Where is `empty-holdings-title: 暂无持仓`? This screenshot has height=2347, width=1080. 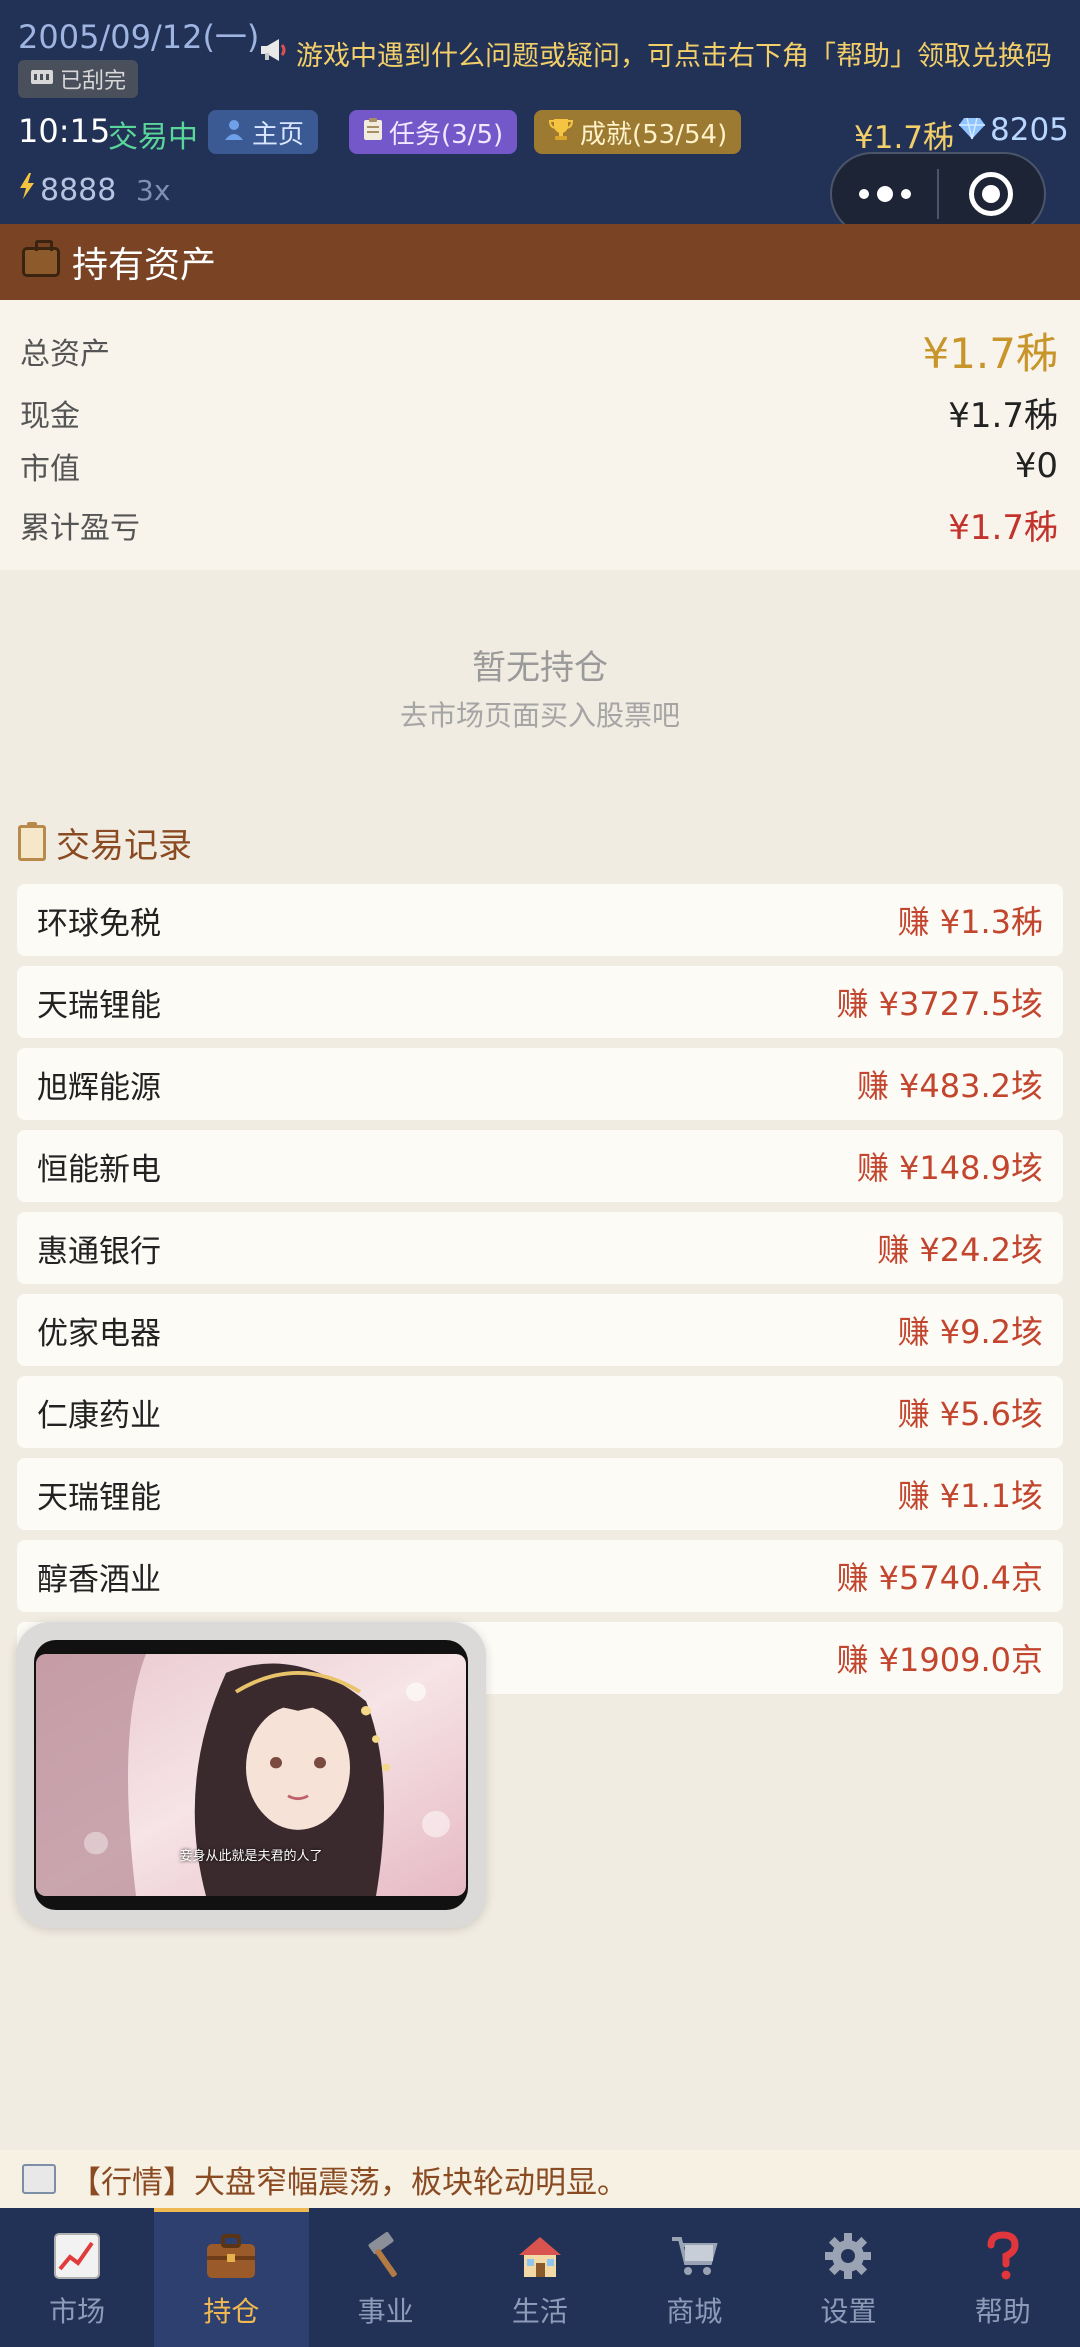
empty-holdings-title: 暂无持仓 is located at coordinates (540, 668).